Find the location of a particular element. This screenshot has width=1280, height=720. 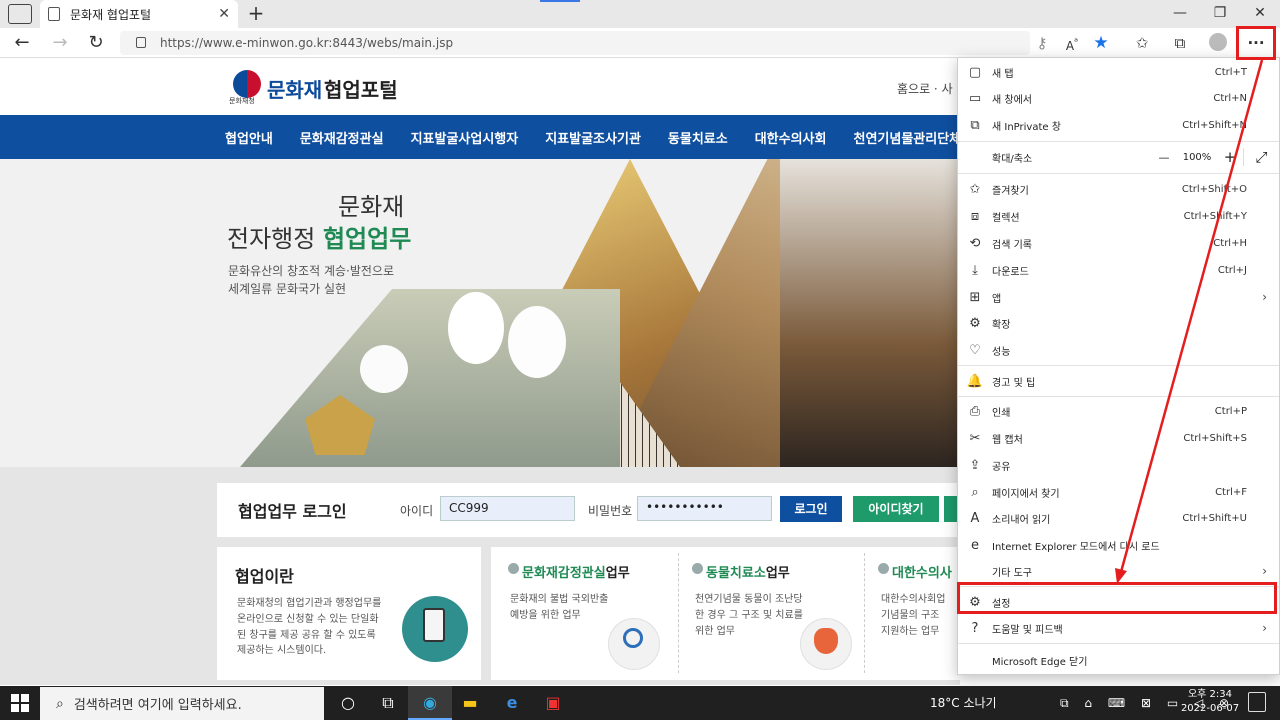

zoom-in-button: + is located at coordinates (1230, 157).